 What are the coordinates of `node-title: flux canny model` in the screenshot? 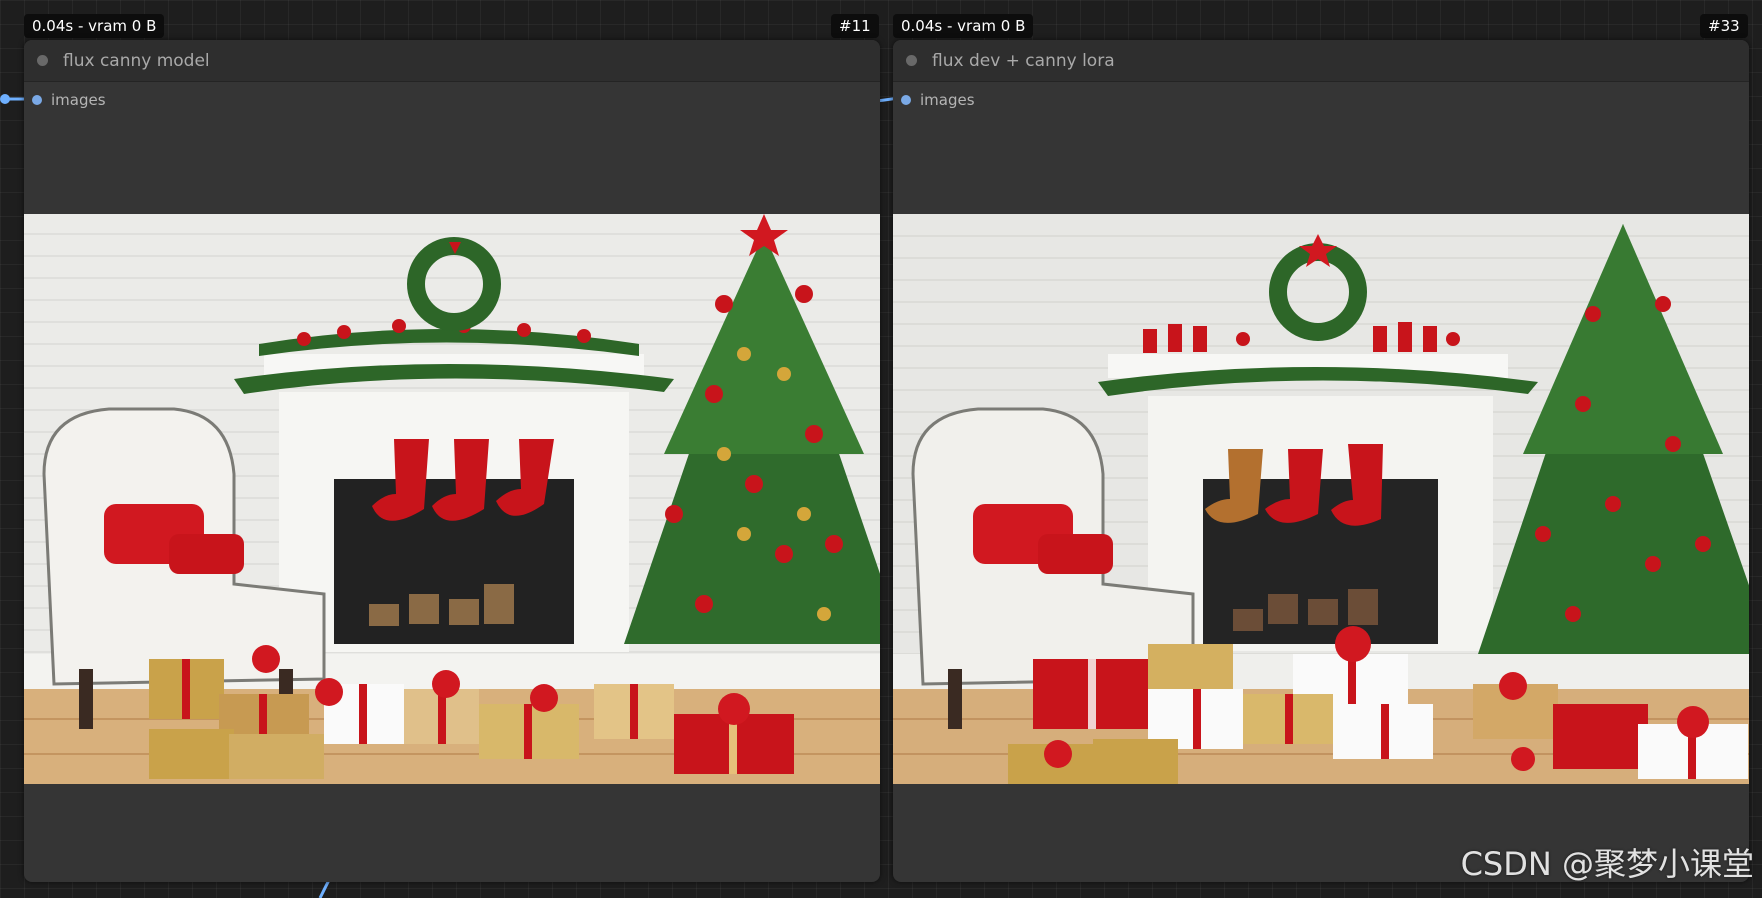 It's located at (136, 60).